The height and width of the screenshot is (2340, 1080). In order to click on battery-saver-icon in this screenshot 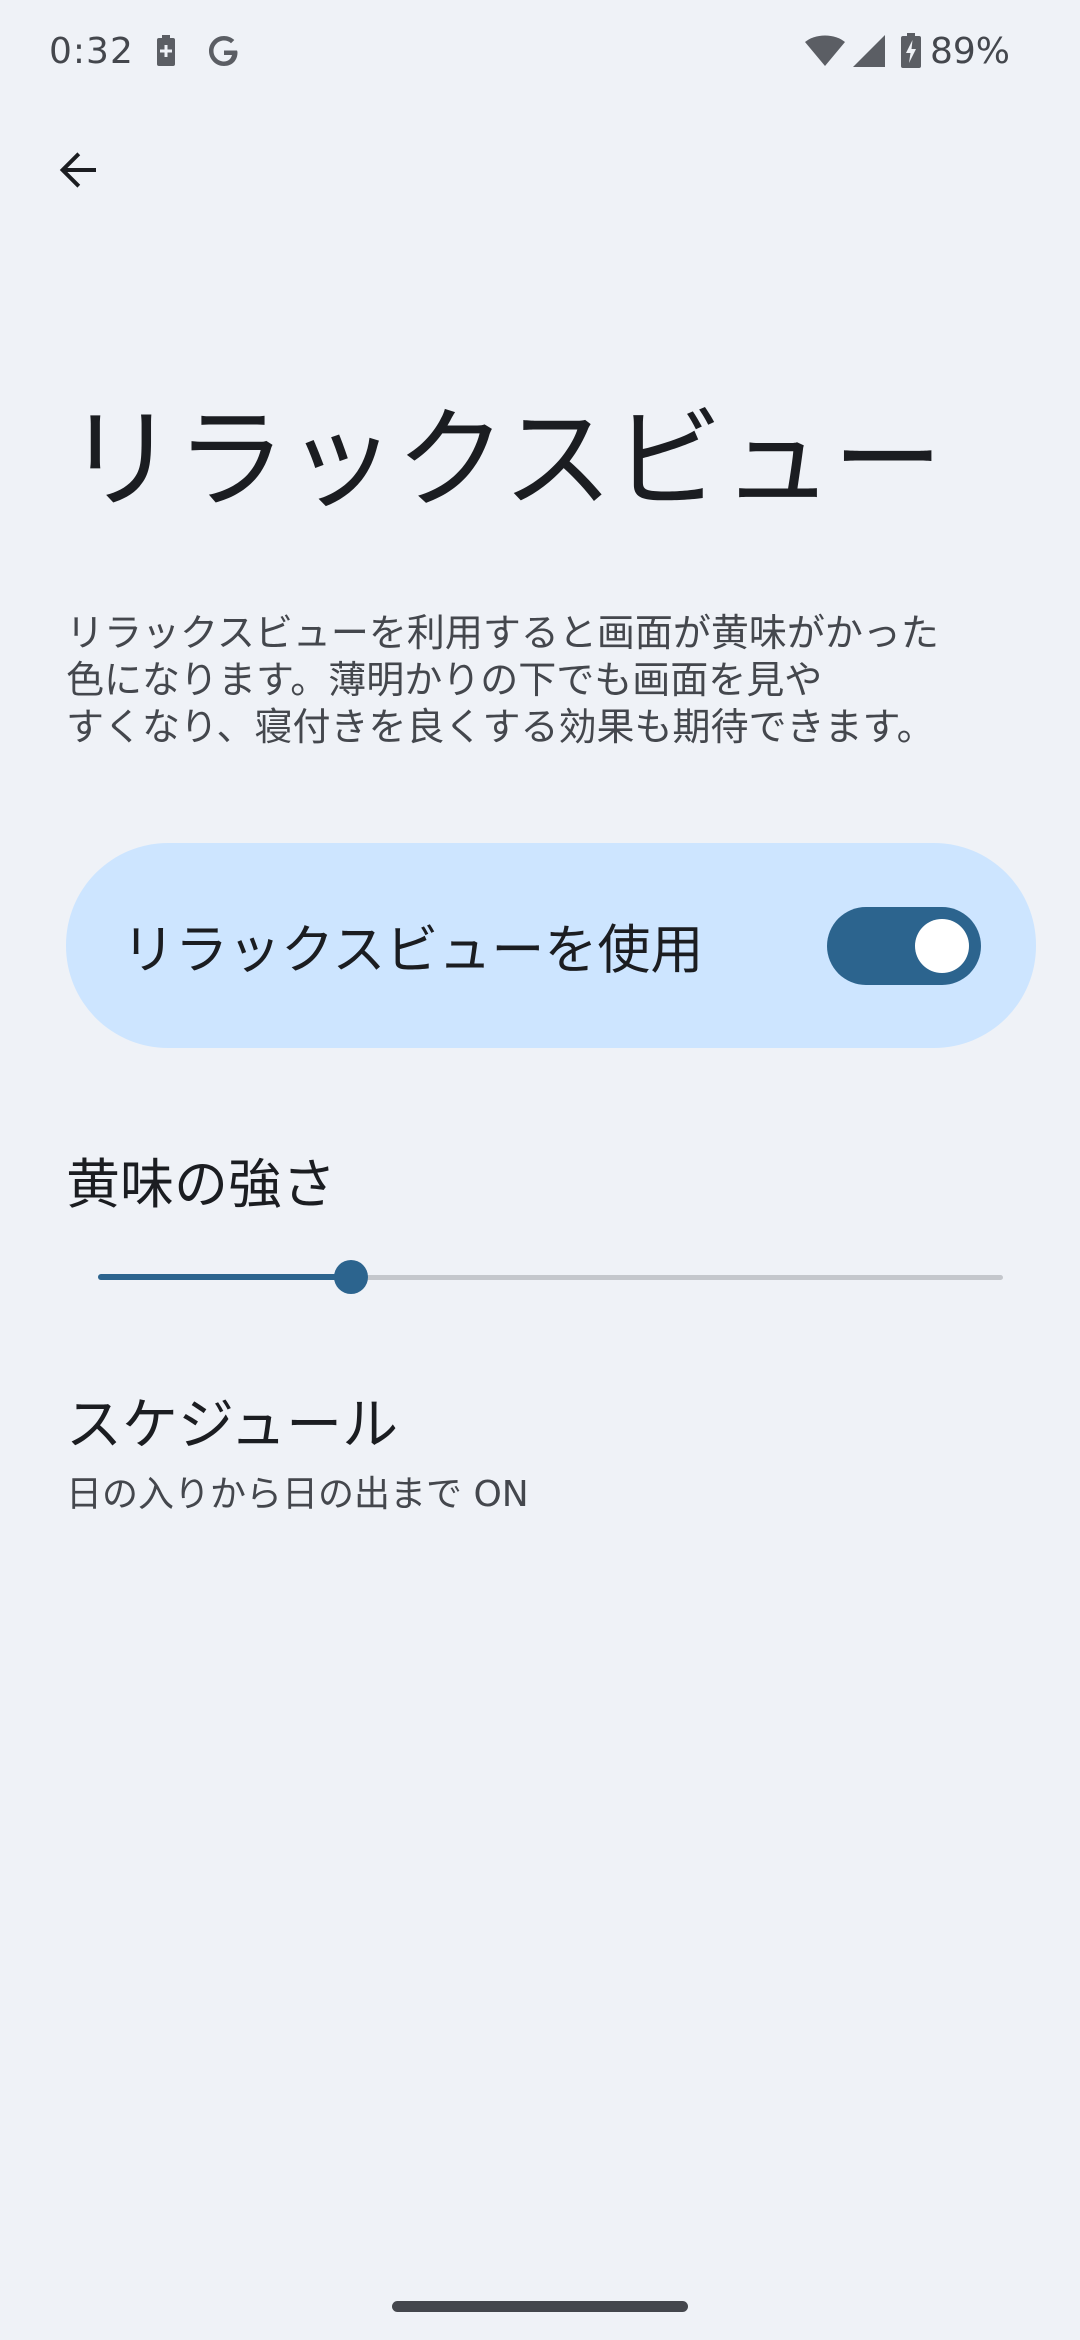, I will do `click(166, 51)`.